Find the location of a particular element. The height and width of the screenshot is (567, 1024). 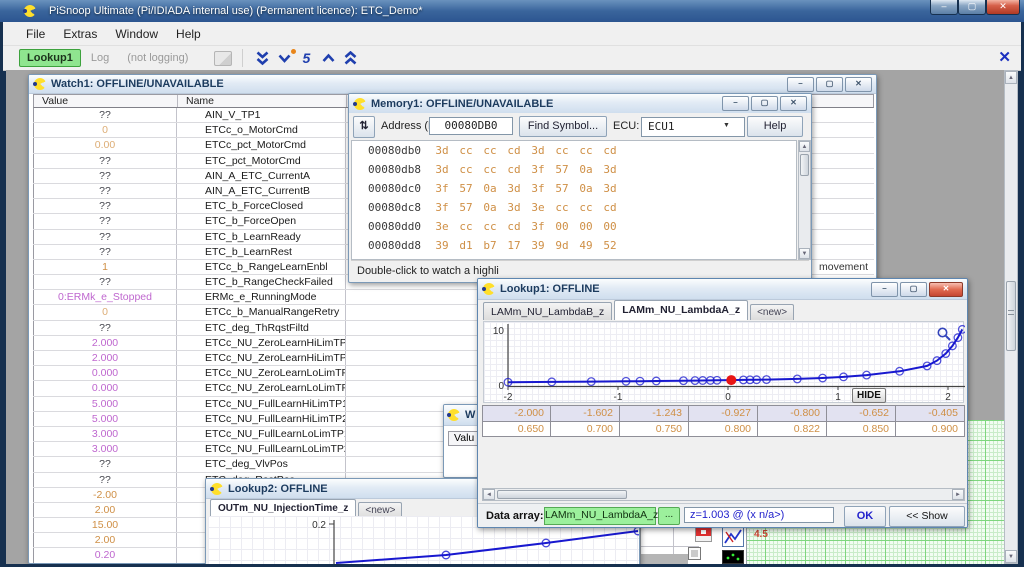

scroll-right-icon: ► is located at coordinates (958, 494).